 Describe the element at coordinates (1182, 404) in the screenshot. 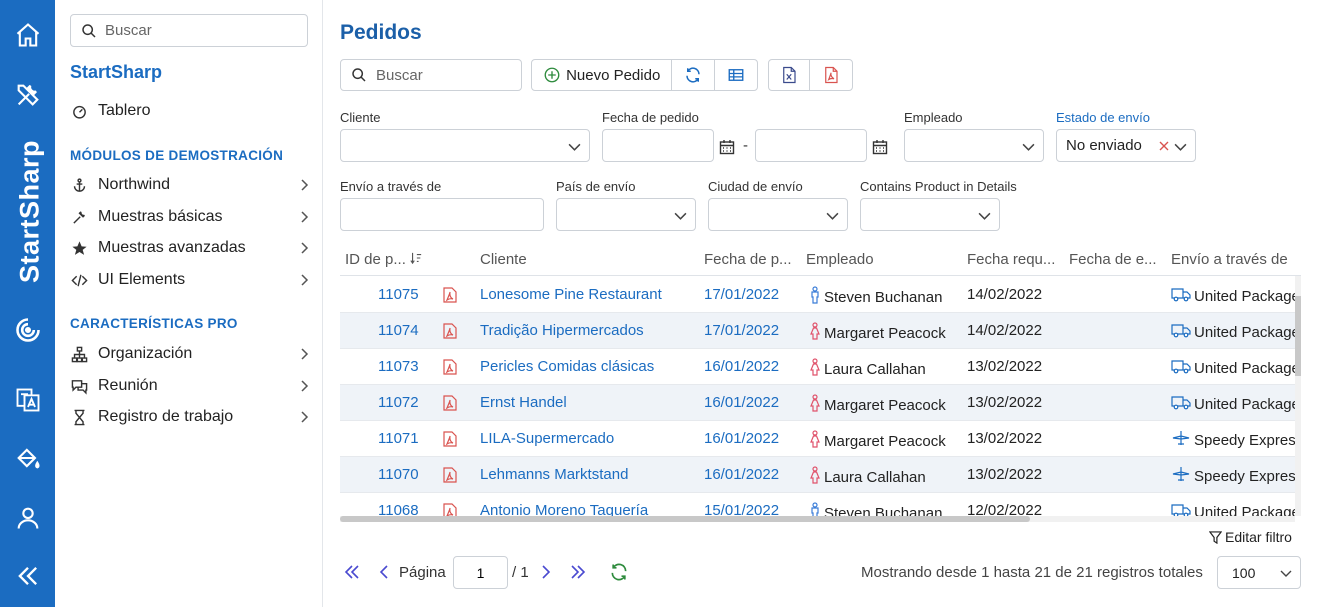

I see `truck-icon` at that location.